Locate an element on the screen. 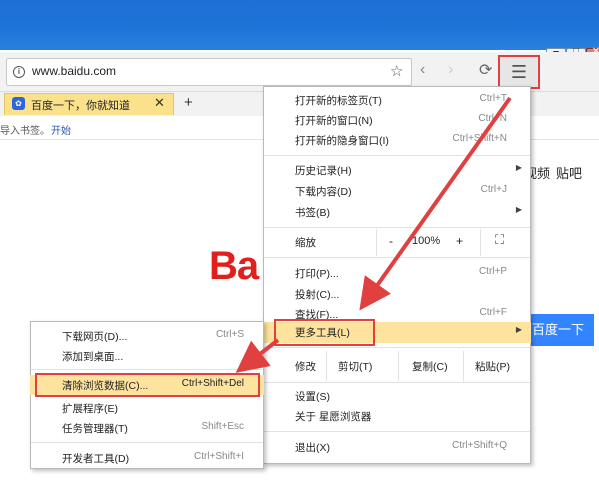 This screenshot has height=494, width=599. star-icon: ☆ is located at coordinates (396, 71).